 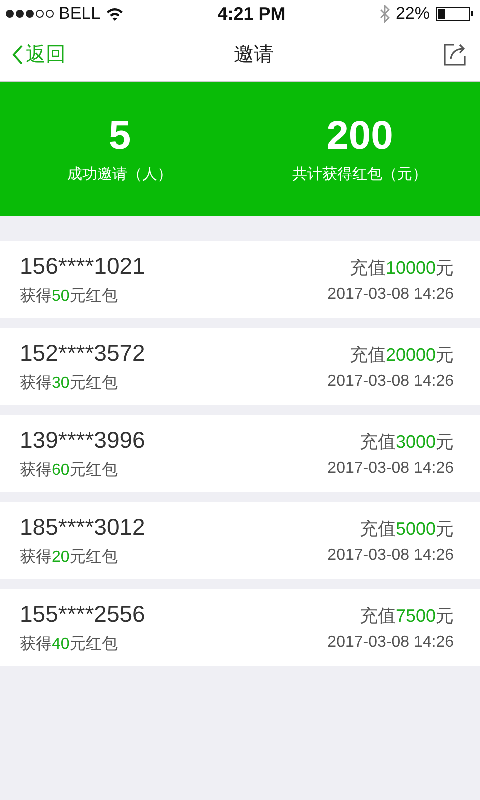 I want to click on reward-text: 获得50元红包, so click(x=69, y=296).